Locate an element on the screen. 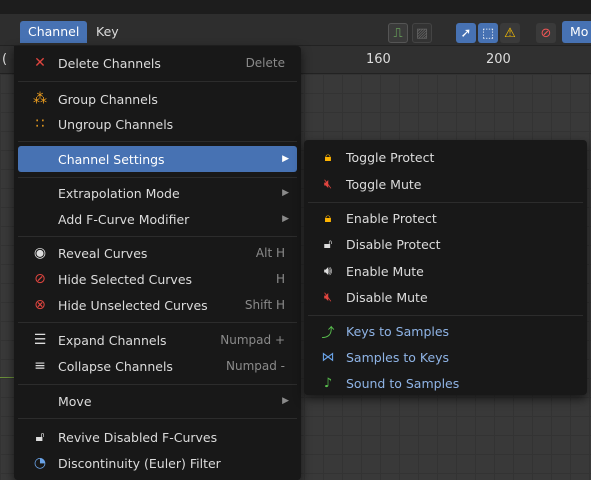  menu-item-label: Hide Unselected Curves is located at coordinates (133, 305).